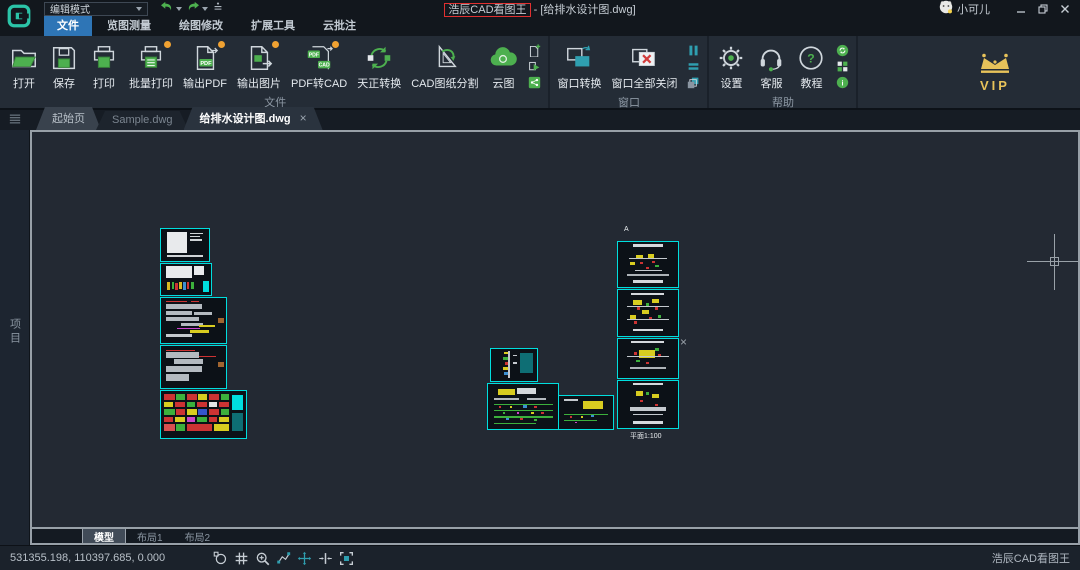 Image resolution: width=1080 pixels, height=570 pixels. Describe the element at coordinates (379, 66) in the screenshot. I see `ribbon-button-tianzheng-convert: 天正转换` at that location.